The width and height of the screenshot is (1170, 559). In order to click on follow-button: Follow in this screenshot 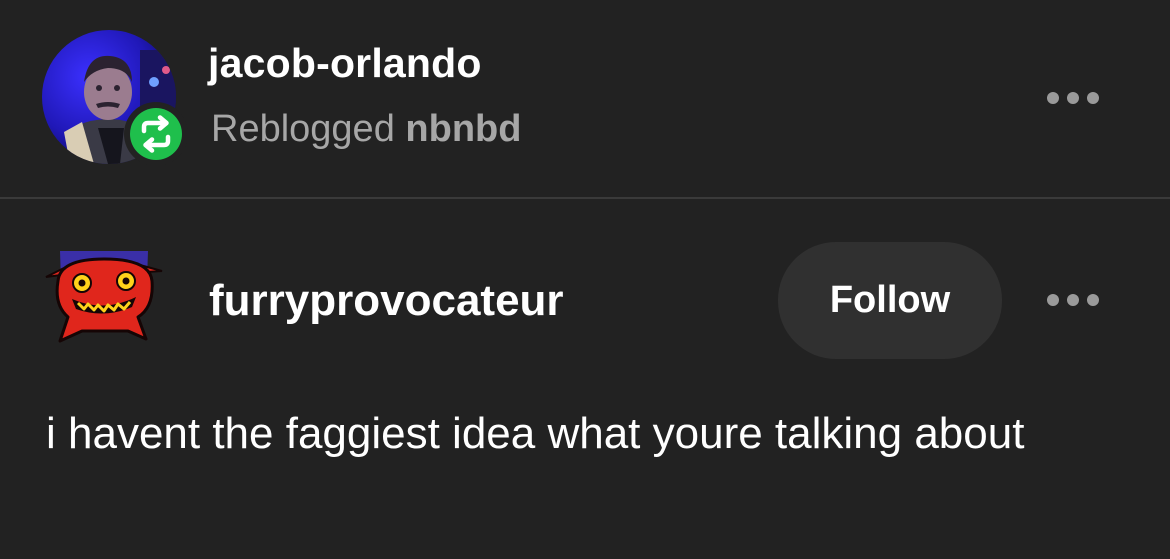, I will do `click(890, 300)`.